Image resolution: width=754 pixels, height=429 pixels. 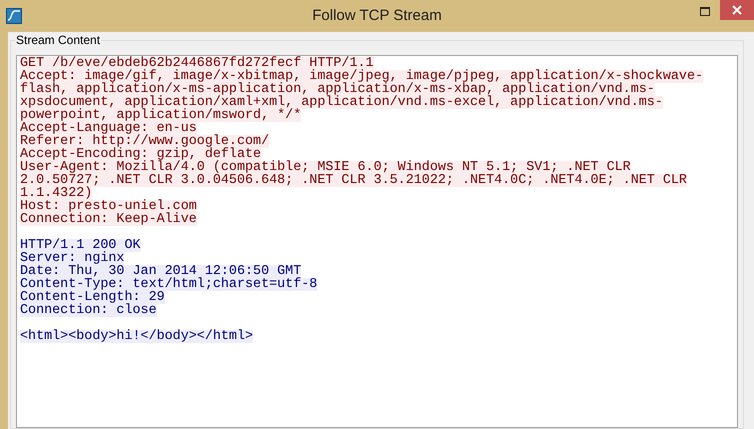 What do you see at coordinates (377, 16) in the screenshot?
I see `window-title: Follow TCP Stream` at bounding box center [377, 16].